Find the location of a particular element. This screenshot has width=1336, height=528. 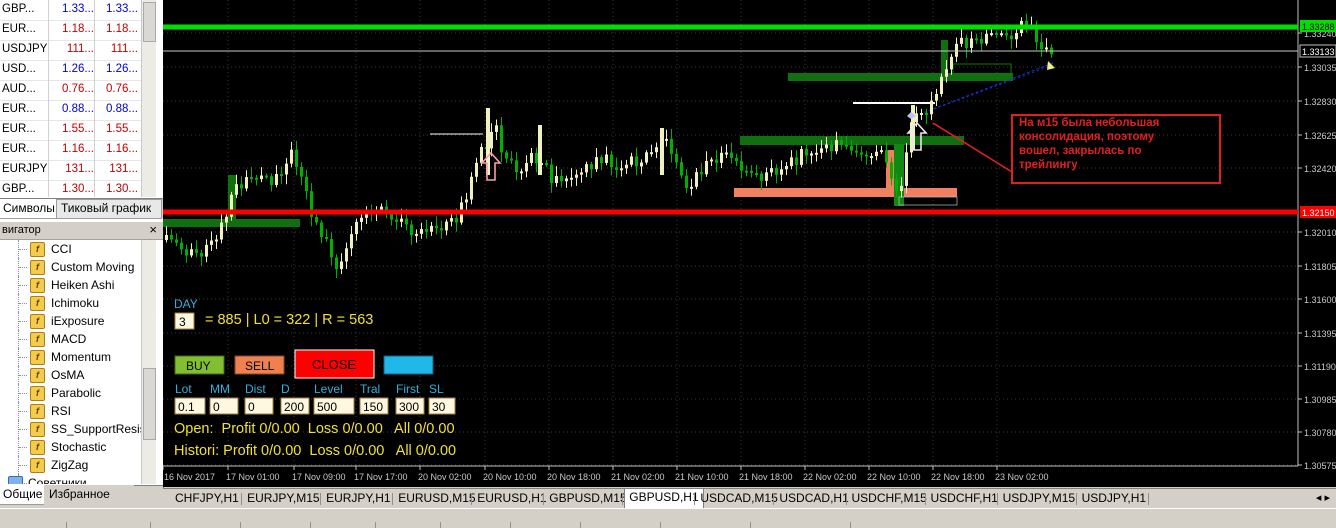

market-watch-scrollbar is located at coordinates (148, 98).